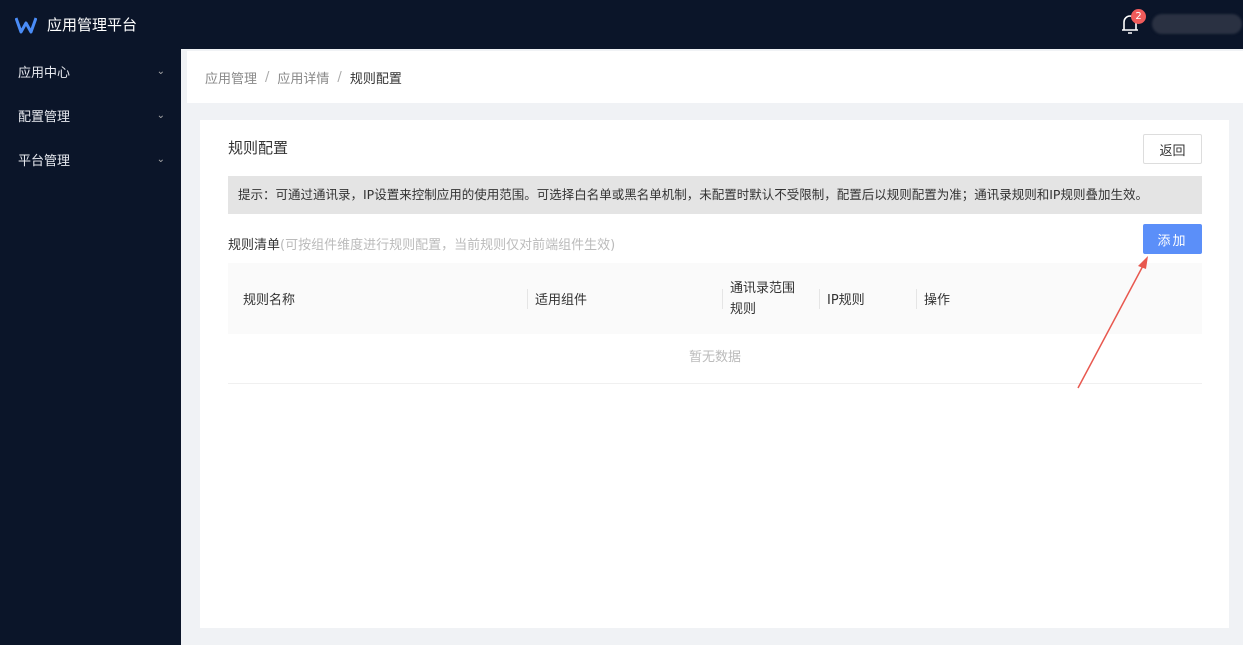  What do you see at coordinates (44, 73) in the screenshot?
I see `sidebar-item-label: 应用中心` at bounding box center [44, 73].